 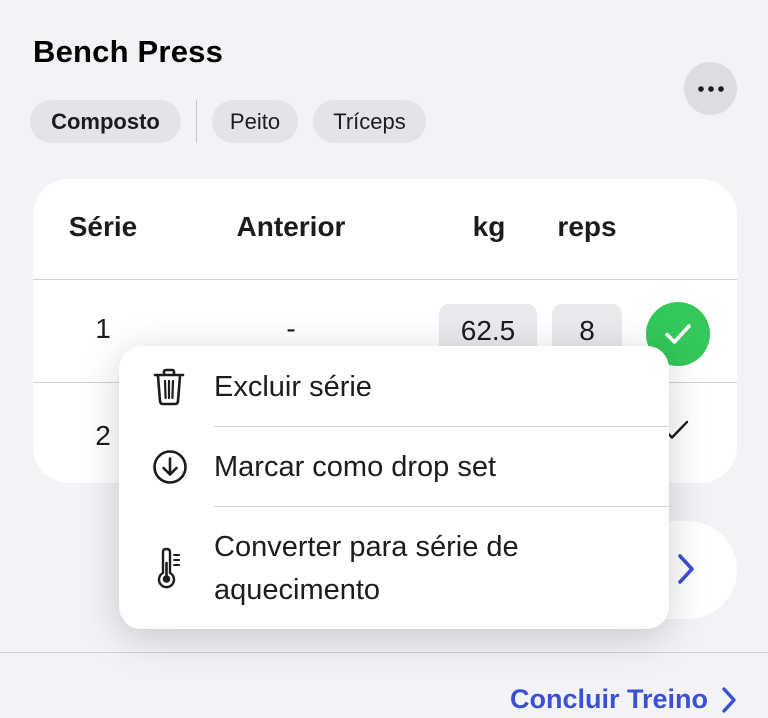 What do you see at coordinates (385, 279) in the screenshot?
I see `row-divider` at bounding box center [385, 279].